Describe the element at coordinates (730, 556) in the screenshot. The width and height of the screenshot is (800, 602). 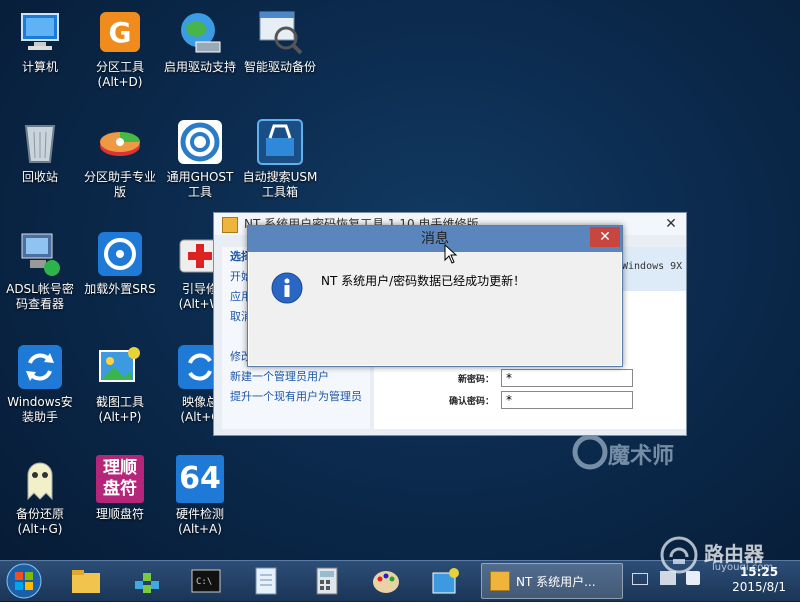
I see `watermark-router: 路由器 luyouqi.com` at that location.